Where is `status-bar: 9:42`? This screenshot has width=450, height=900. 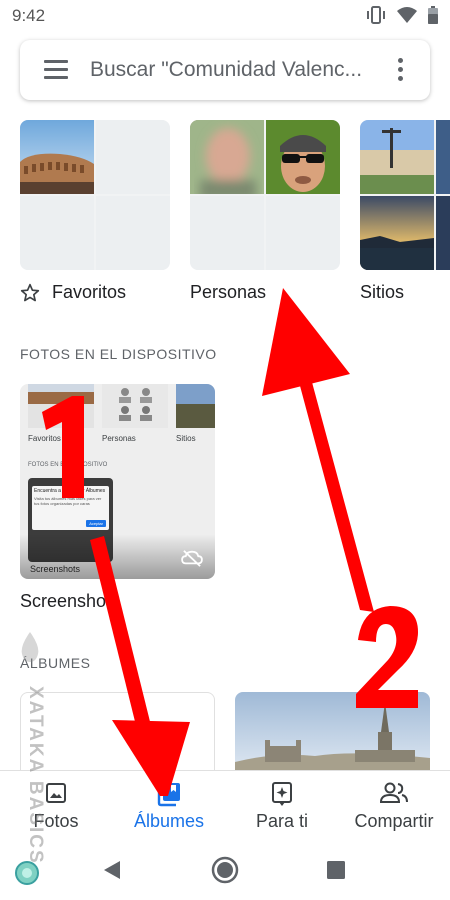
status-bar: 9:42 is located at coordinates (225, 16).